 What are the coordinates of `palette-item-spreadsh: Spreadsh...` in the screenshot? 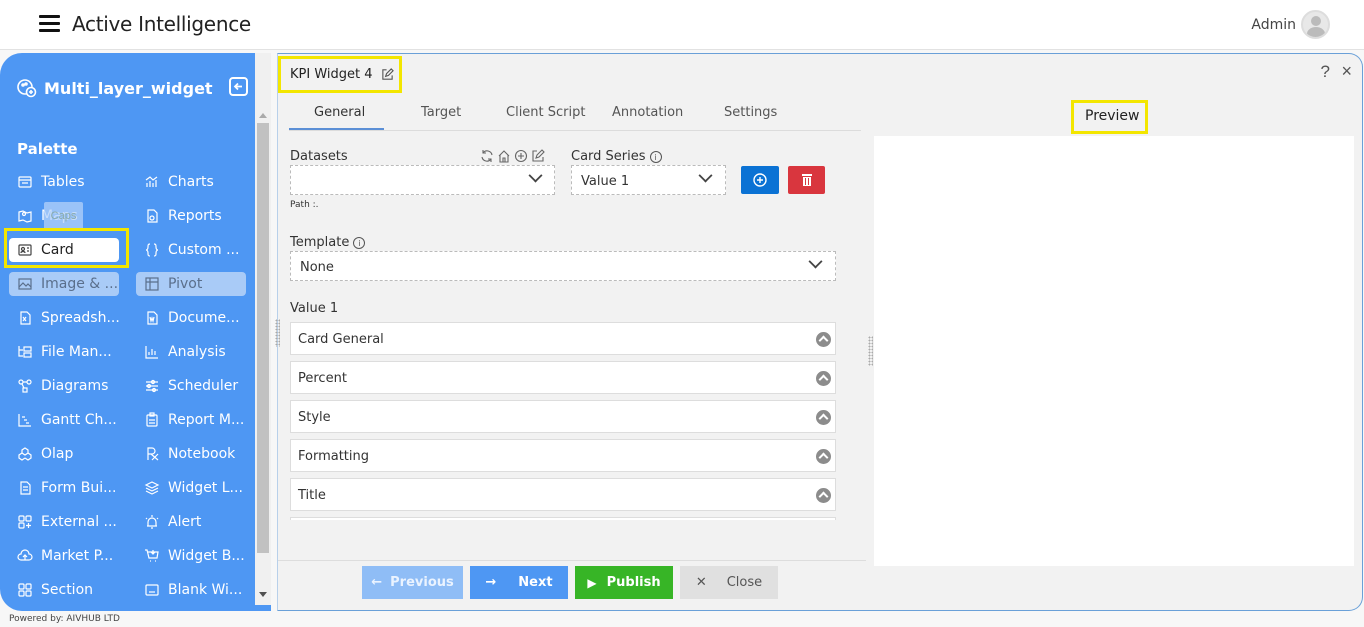 It's located at (68, 318).